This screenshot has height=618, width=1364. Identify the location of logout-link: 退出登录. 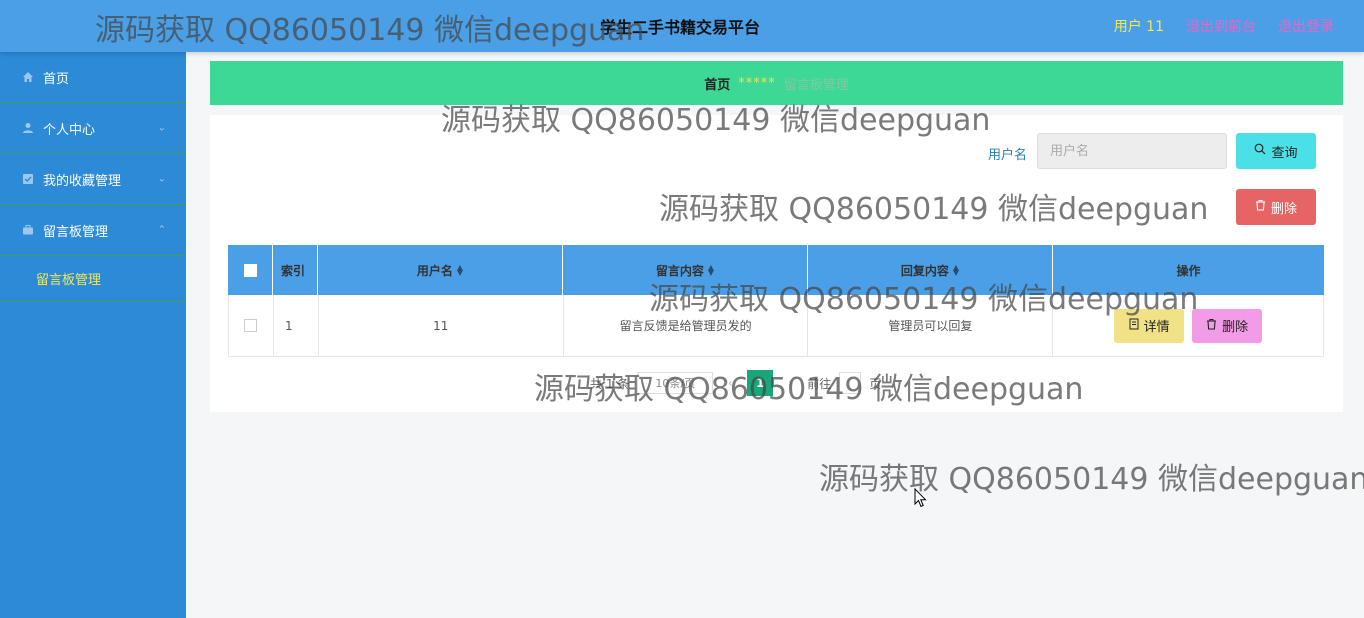
(1306, 26).